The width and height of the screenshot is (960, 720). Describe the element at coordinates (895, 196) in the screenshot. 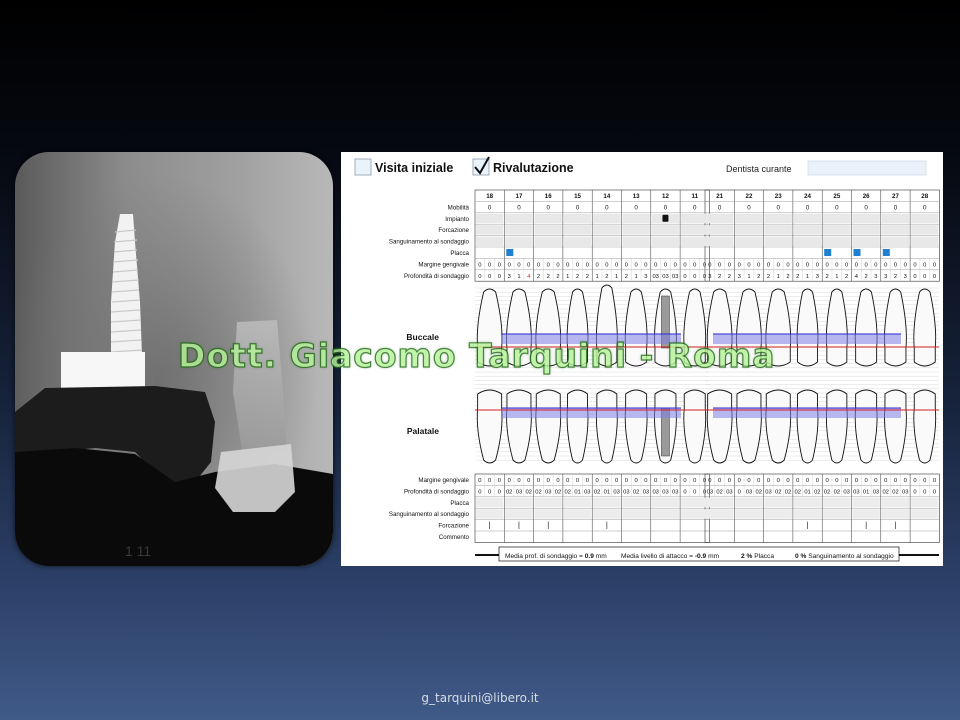

I see `tooth-number: 27` at that location.